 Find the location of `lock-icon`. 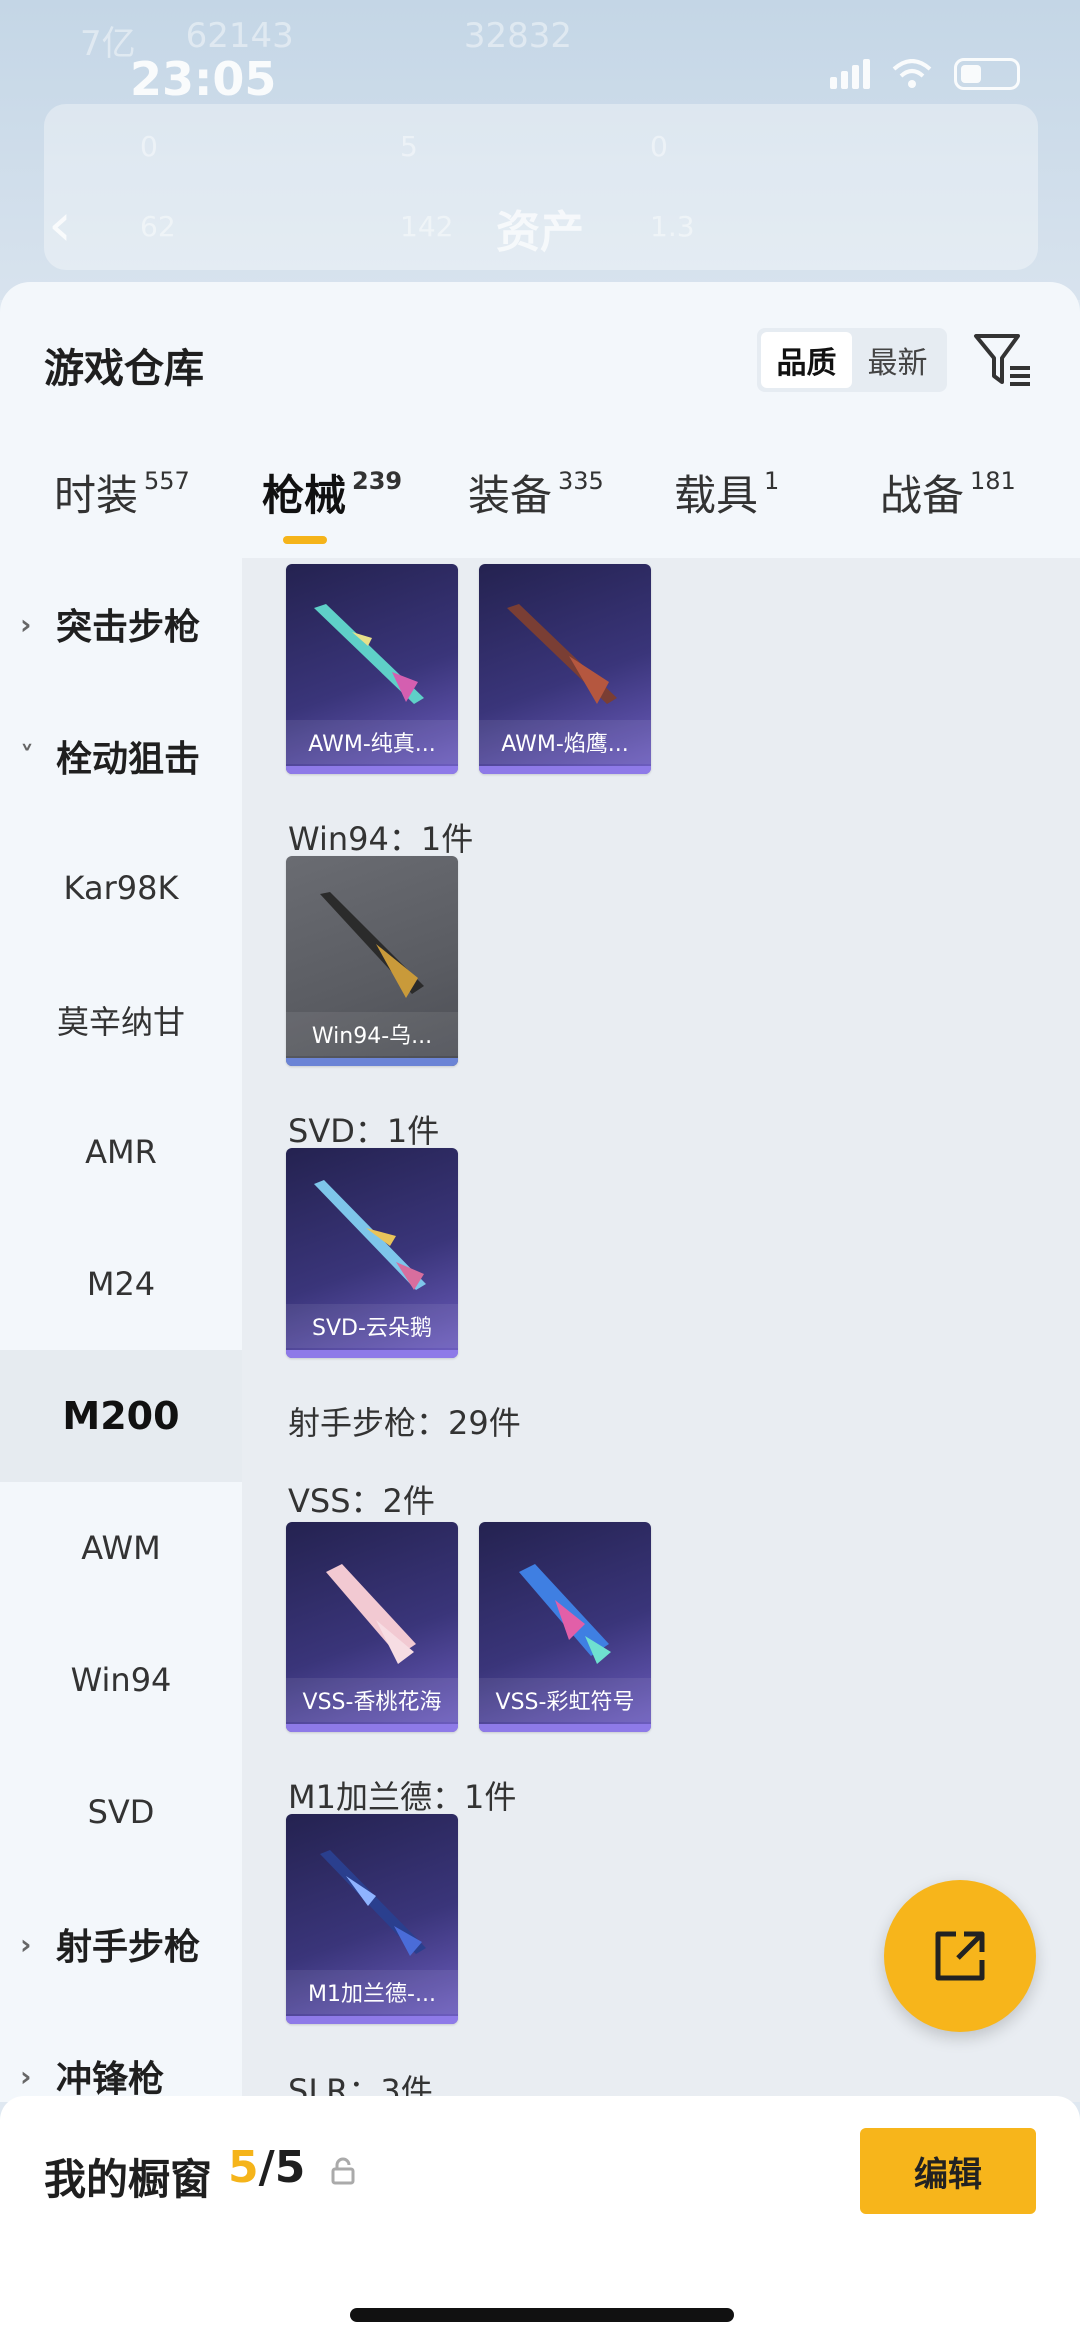

lock-icon is located at coordinates (343, 2171).